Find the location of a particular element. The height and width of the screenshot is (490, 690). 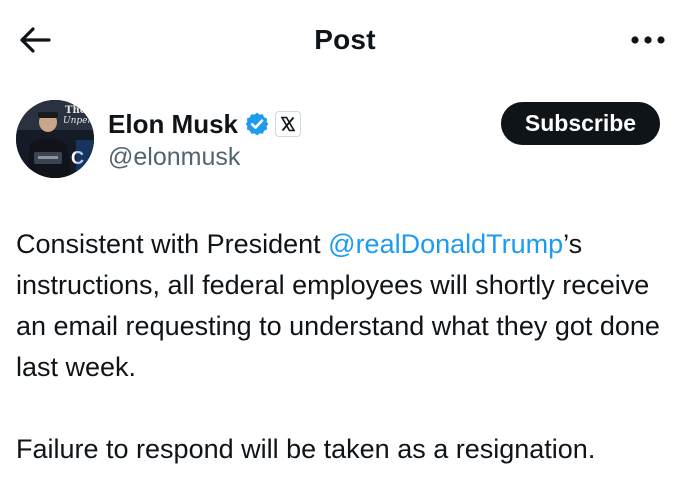

more-dots-icon is located at coordinates (648, 40).